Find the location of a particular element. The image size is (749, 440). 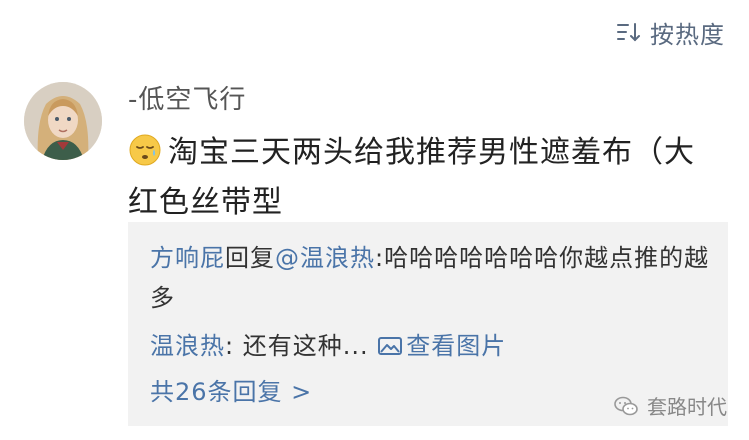

reply-action: 回复 is located at coordinates (250, 258).